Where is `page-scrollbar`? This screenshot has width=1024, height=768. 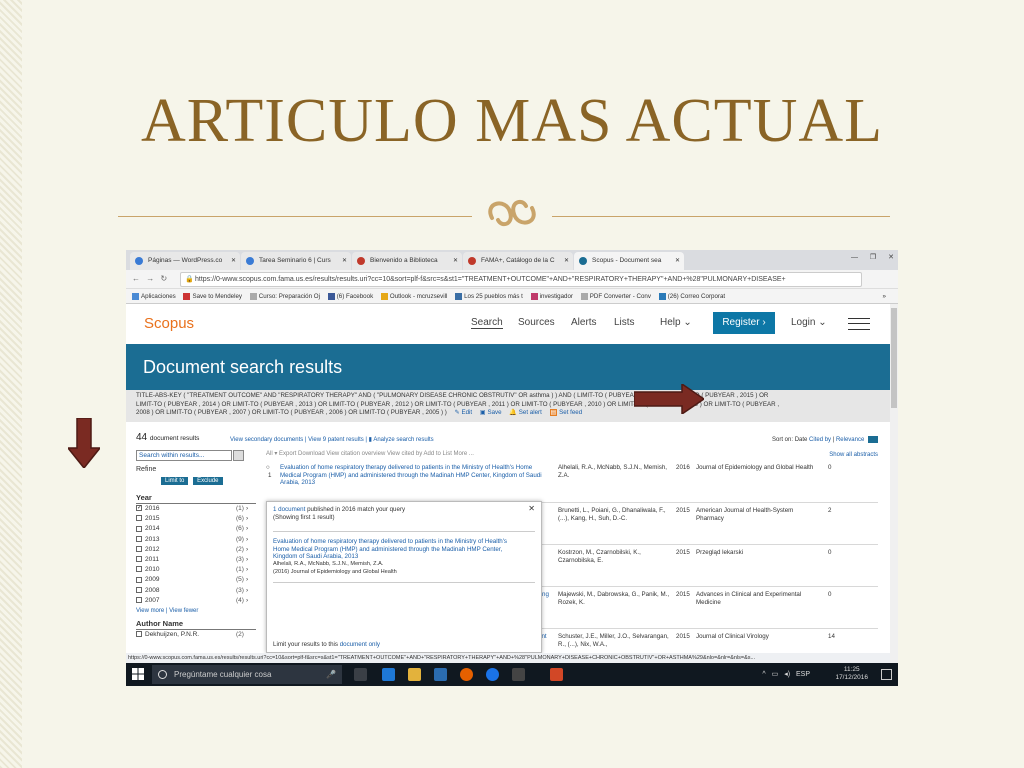 page-scrollbar is located at coordinates (894, 484).